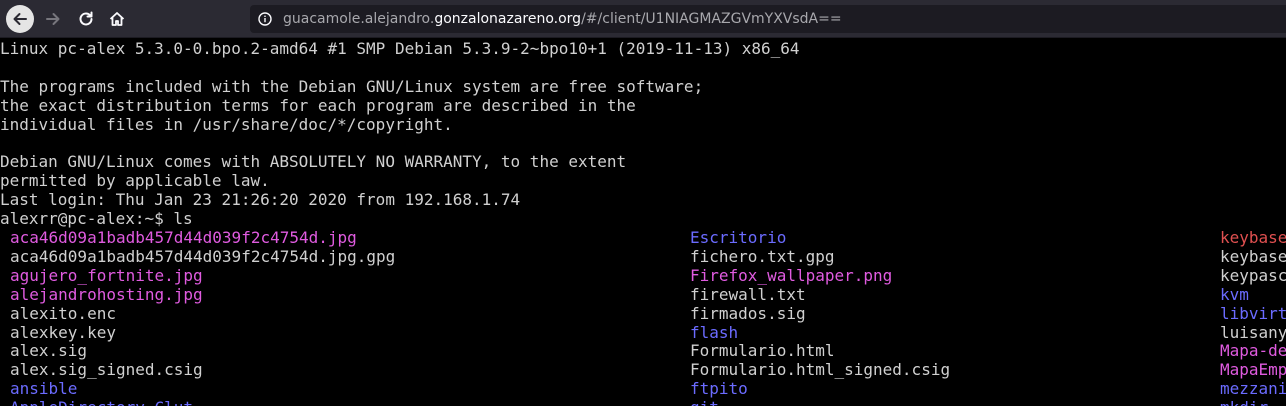 The width and height of the screenshot is (1286, 406). Describe the element at coordinates (106, 275) in the screenshot. I see `ls-entry: agujero_fortnite.jpg` at that location.